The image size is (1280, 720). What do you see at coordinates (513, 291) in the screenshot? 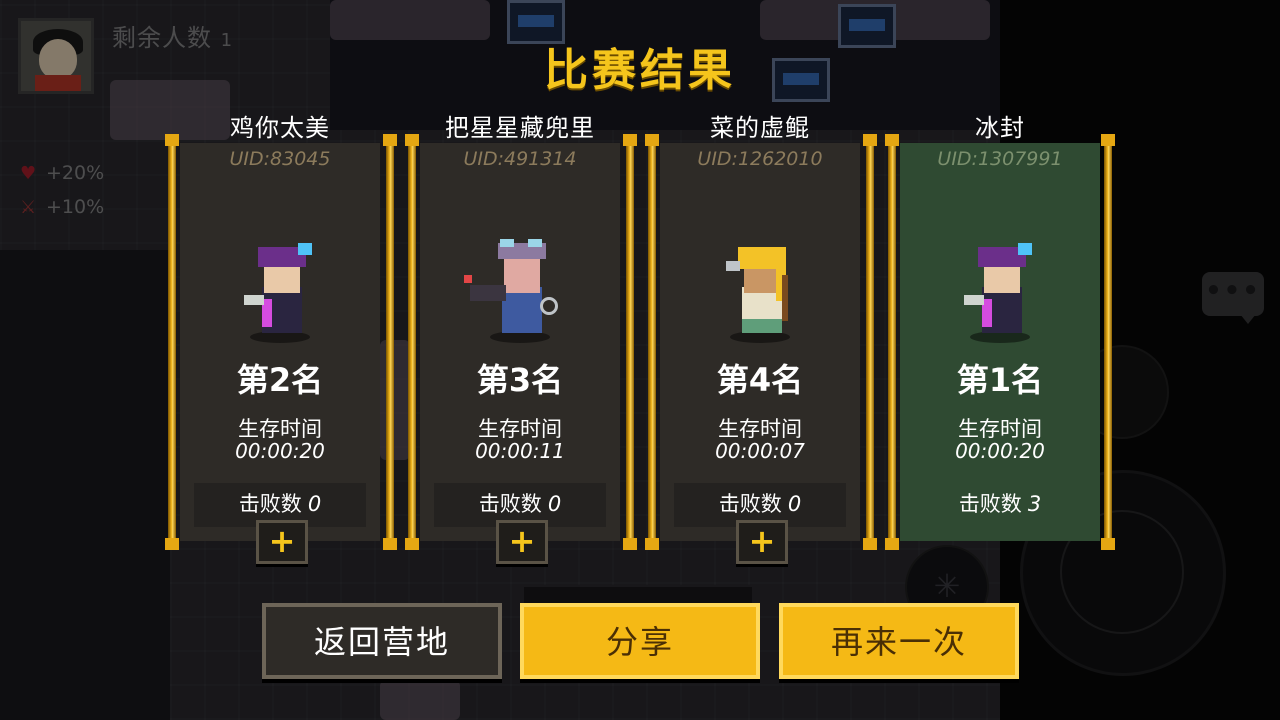
I see `goggles-engineer-sprite` at bounding box center [513, 291].